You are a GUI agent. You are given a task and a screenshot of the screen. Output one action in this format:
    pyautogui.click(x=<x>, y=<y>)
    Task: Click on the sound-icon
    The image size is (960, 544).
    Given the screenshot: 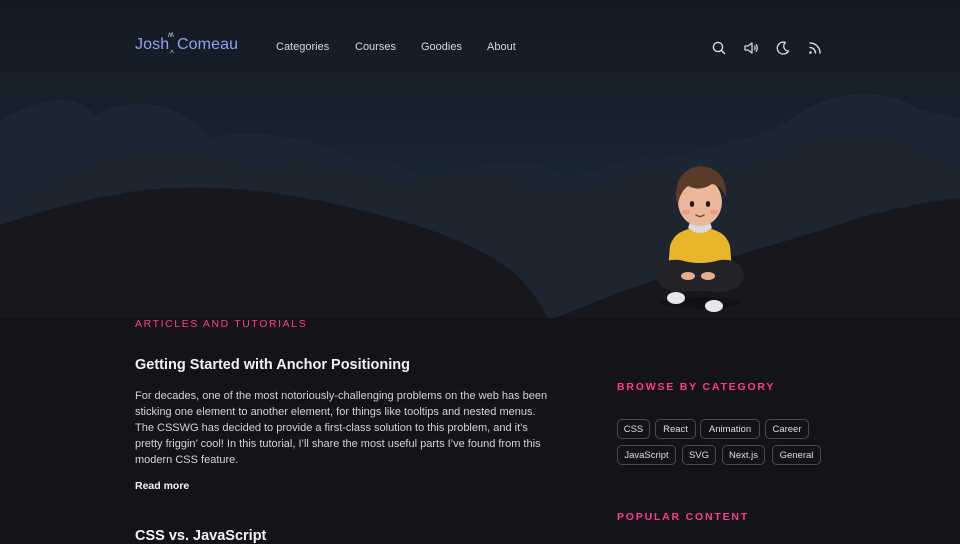 What is the action you would take?
    pyautogui.click(x=751, y=48)
    